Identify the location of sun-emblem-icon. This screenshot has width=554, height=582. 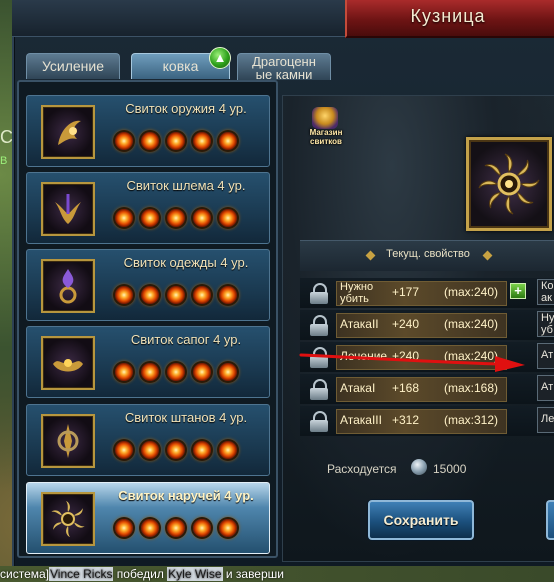
(509, 184).